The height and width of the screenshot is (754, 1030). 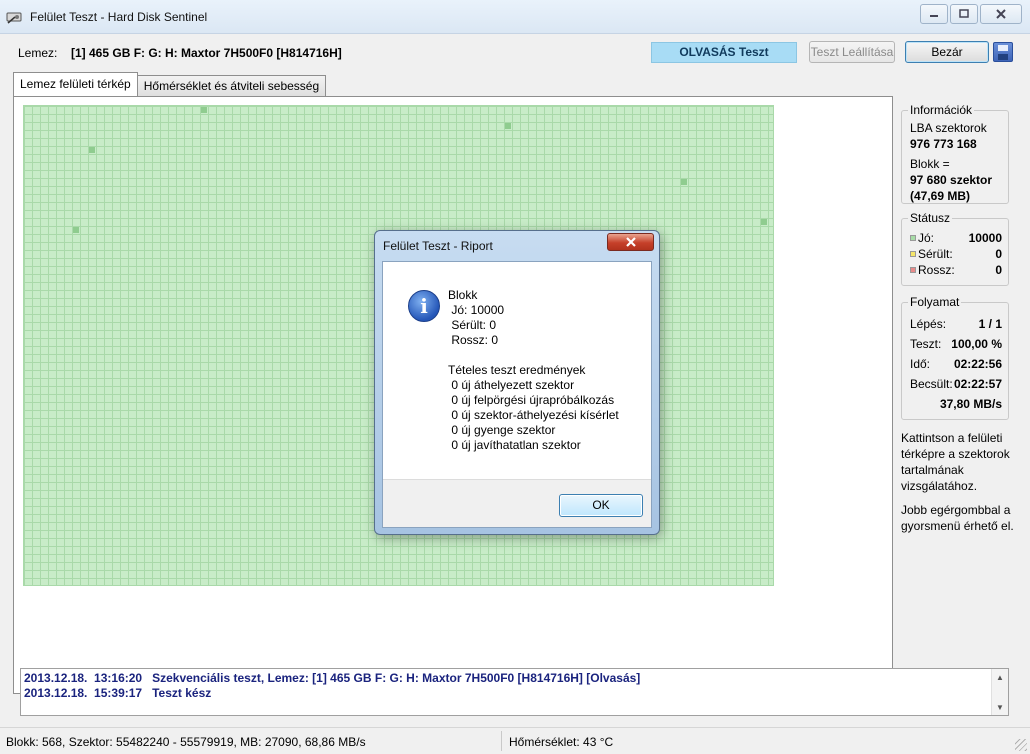 I want to click on status-group: Státusz Jó: 10000 Sérült: 0 Rossz: 0, so click(x=955, y=248).